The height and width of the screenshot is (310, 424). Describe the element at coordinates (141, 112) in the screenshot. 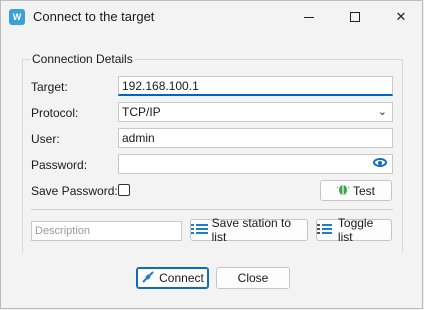

I see `protocol-value: TCP/IP` at that location.